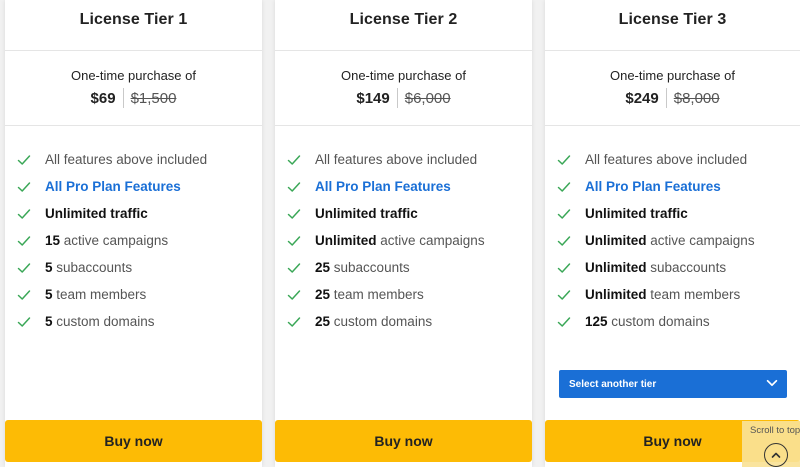 The image size is (800, 467). I want to click on feature-item: 125 custom domains, so click(678, 321).